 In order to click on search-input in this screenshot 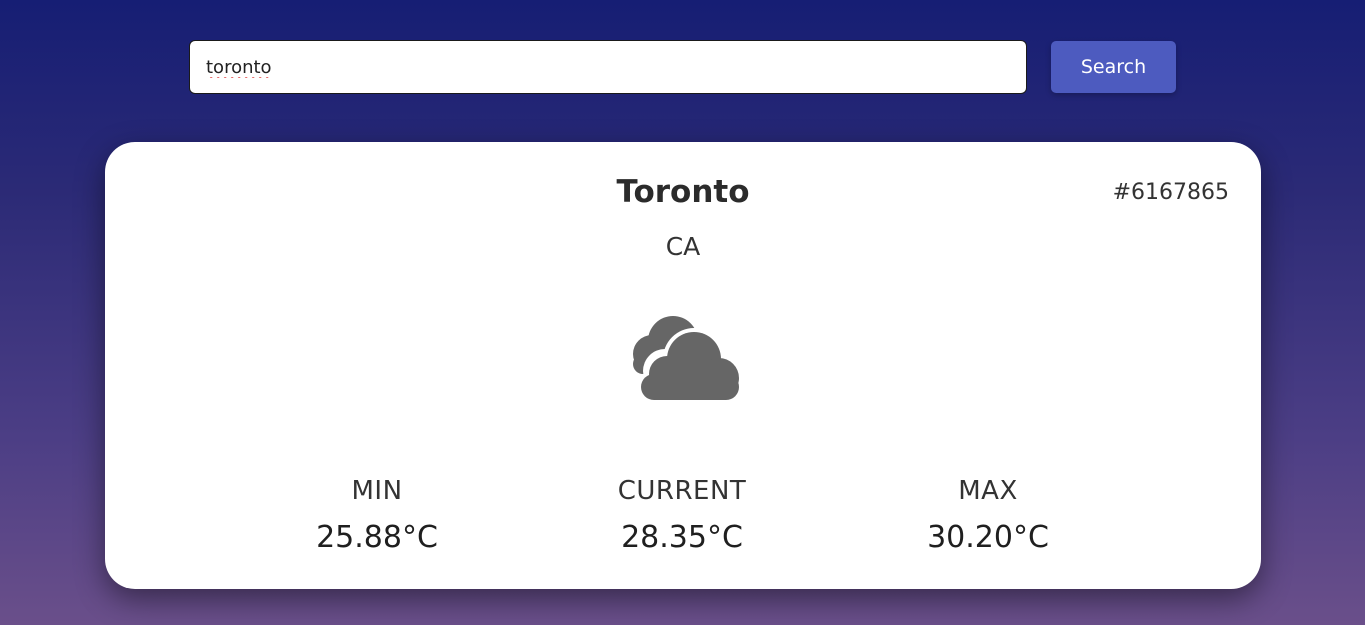, I will do `click(608, 67)`.